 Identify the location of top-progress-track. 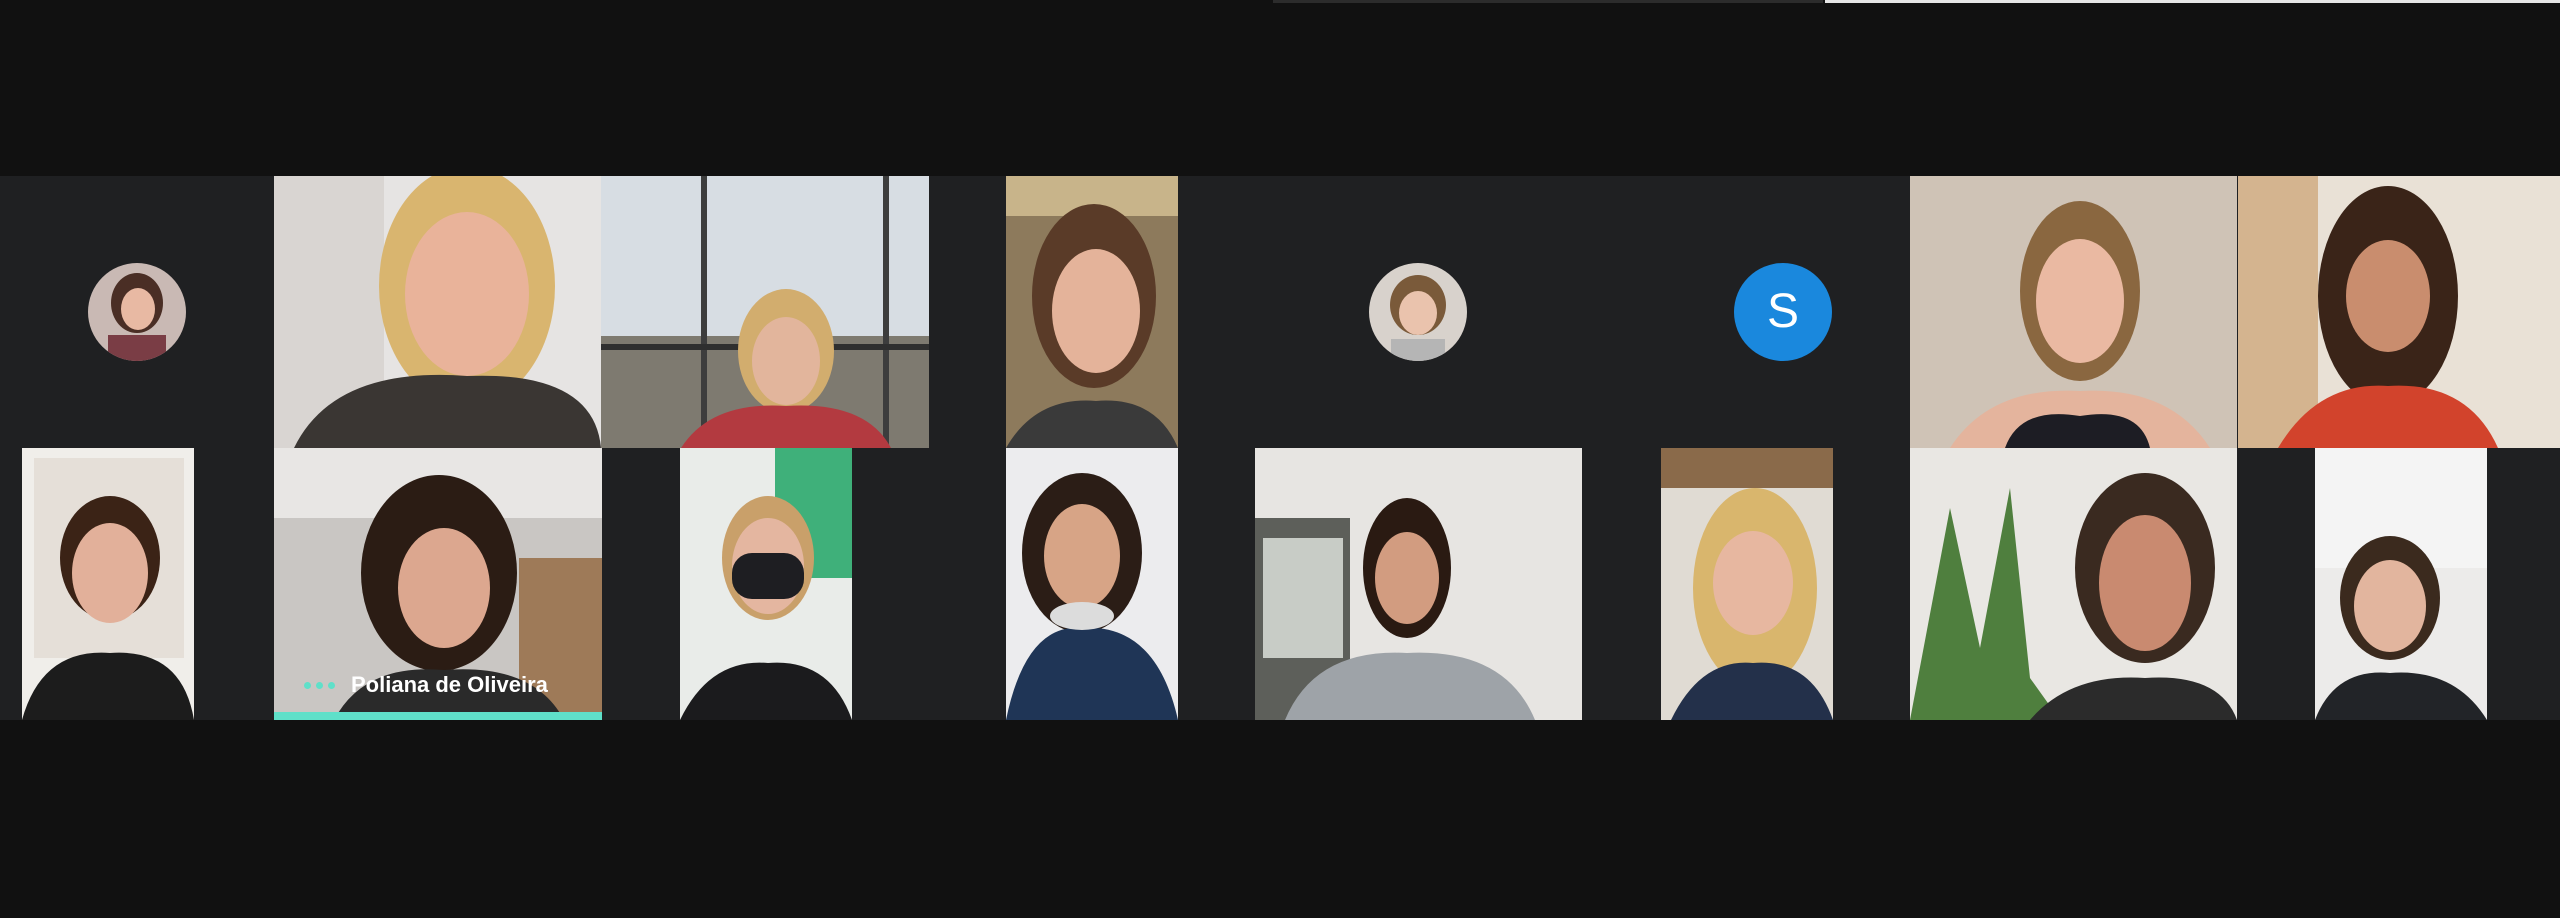
(1548, 1).